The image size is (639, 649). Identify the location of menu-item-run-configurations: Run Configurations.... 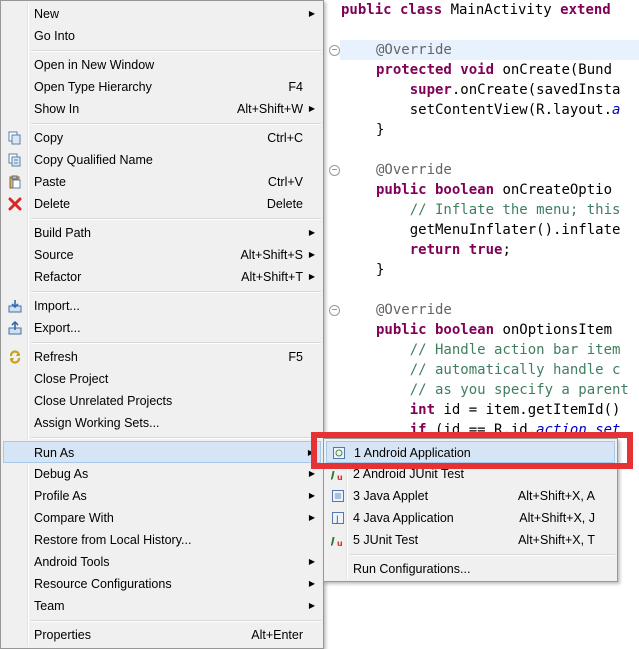
(470, 569).